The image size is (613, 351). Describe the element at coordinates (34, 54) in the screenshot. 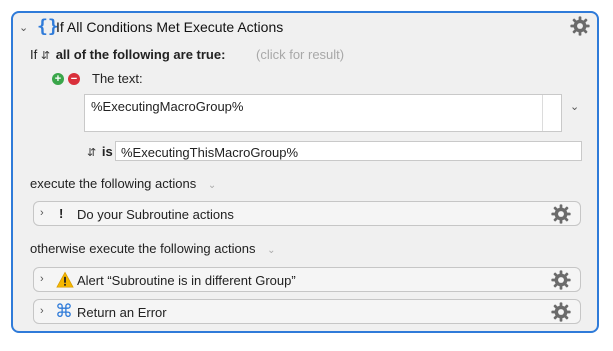

I see `if-label: If` at that location.